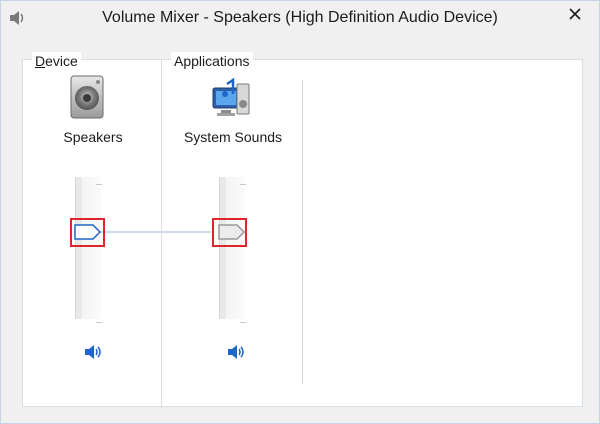 The image size is (600, 424). Describe the element at coordinates (89, 98) in the screenshot. I see `speaker-icon` at that location.